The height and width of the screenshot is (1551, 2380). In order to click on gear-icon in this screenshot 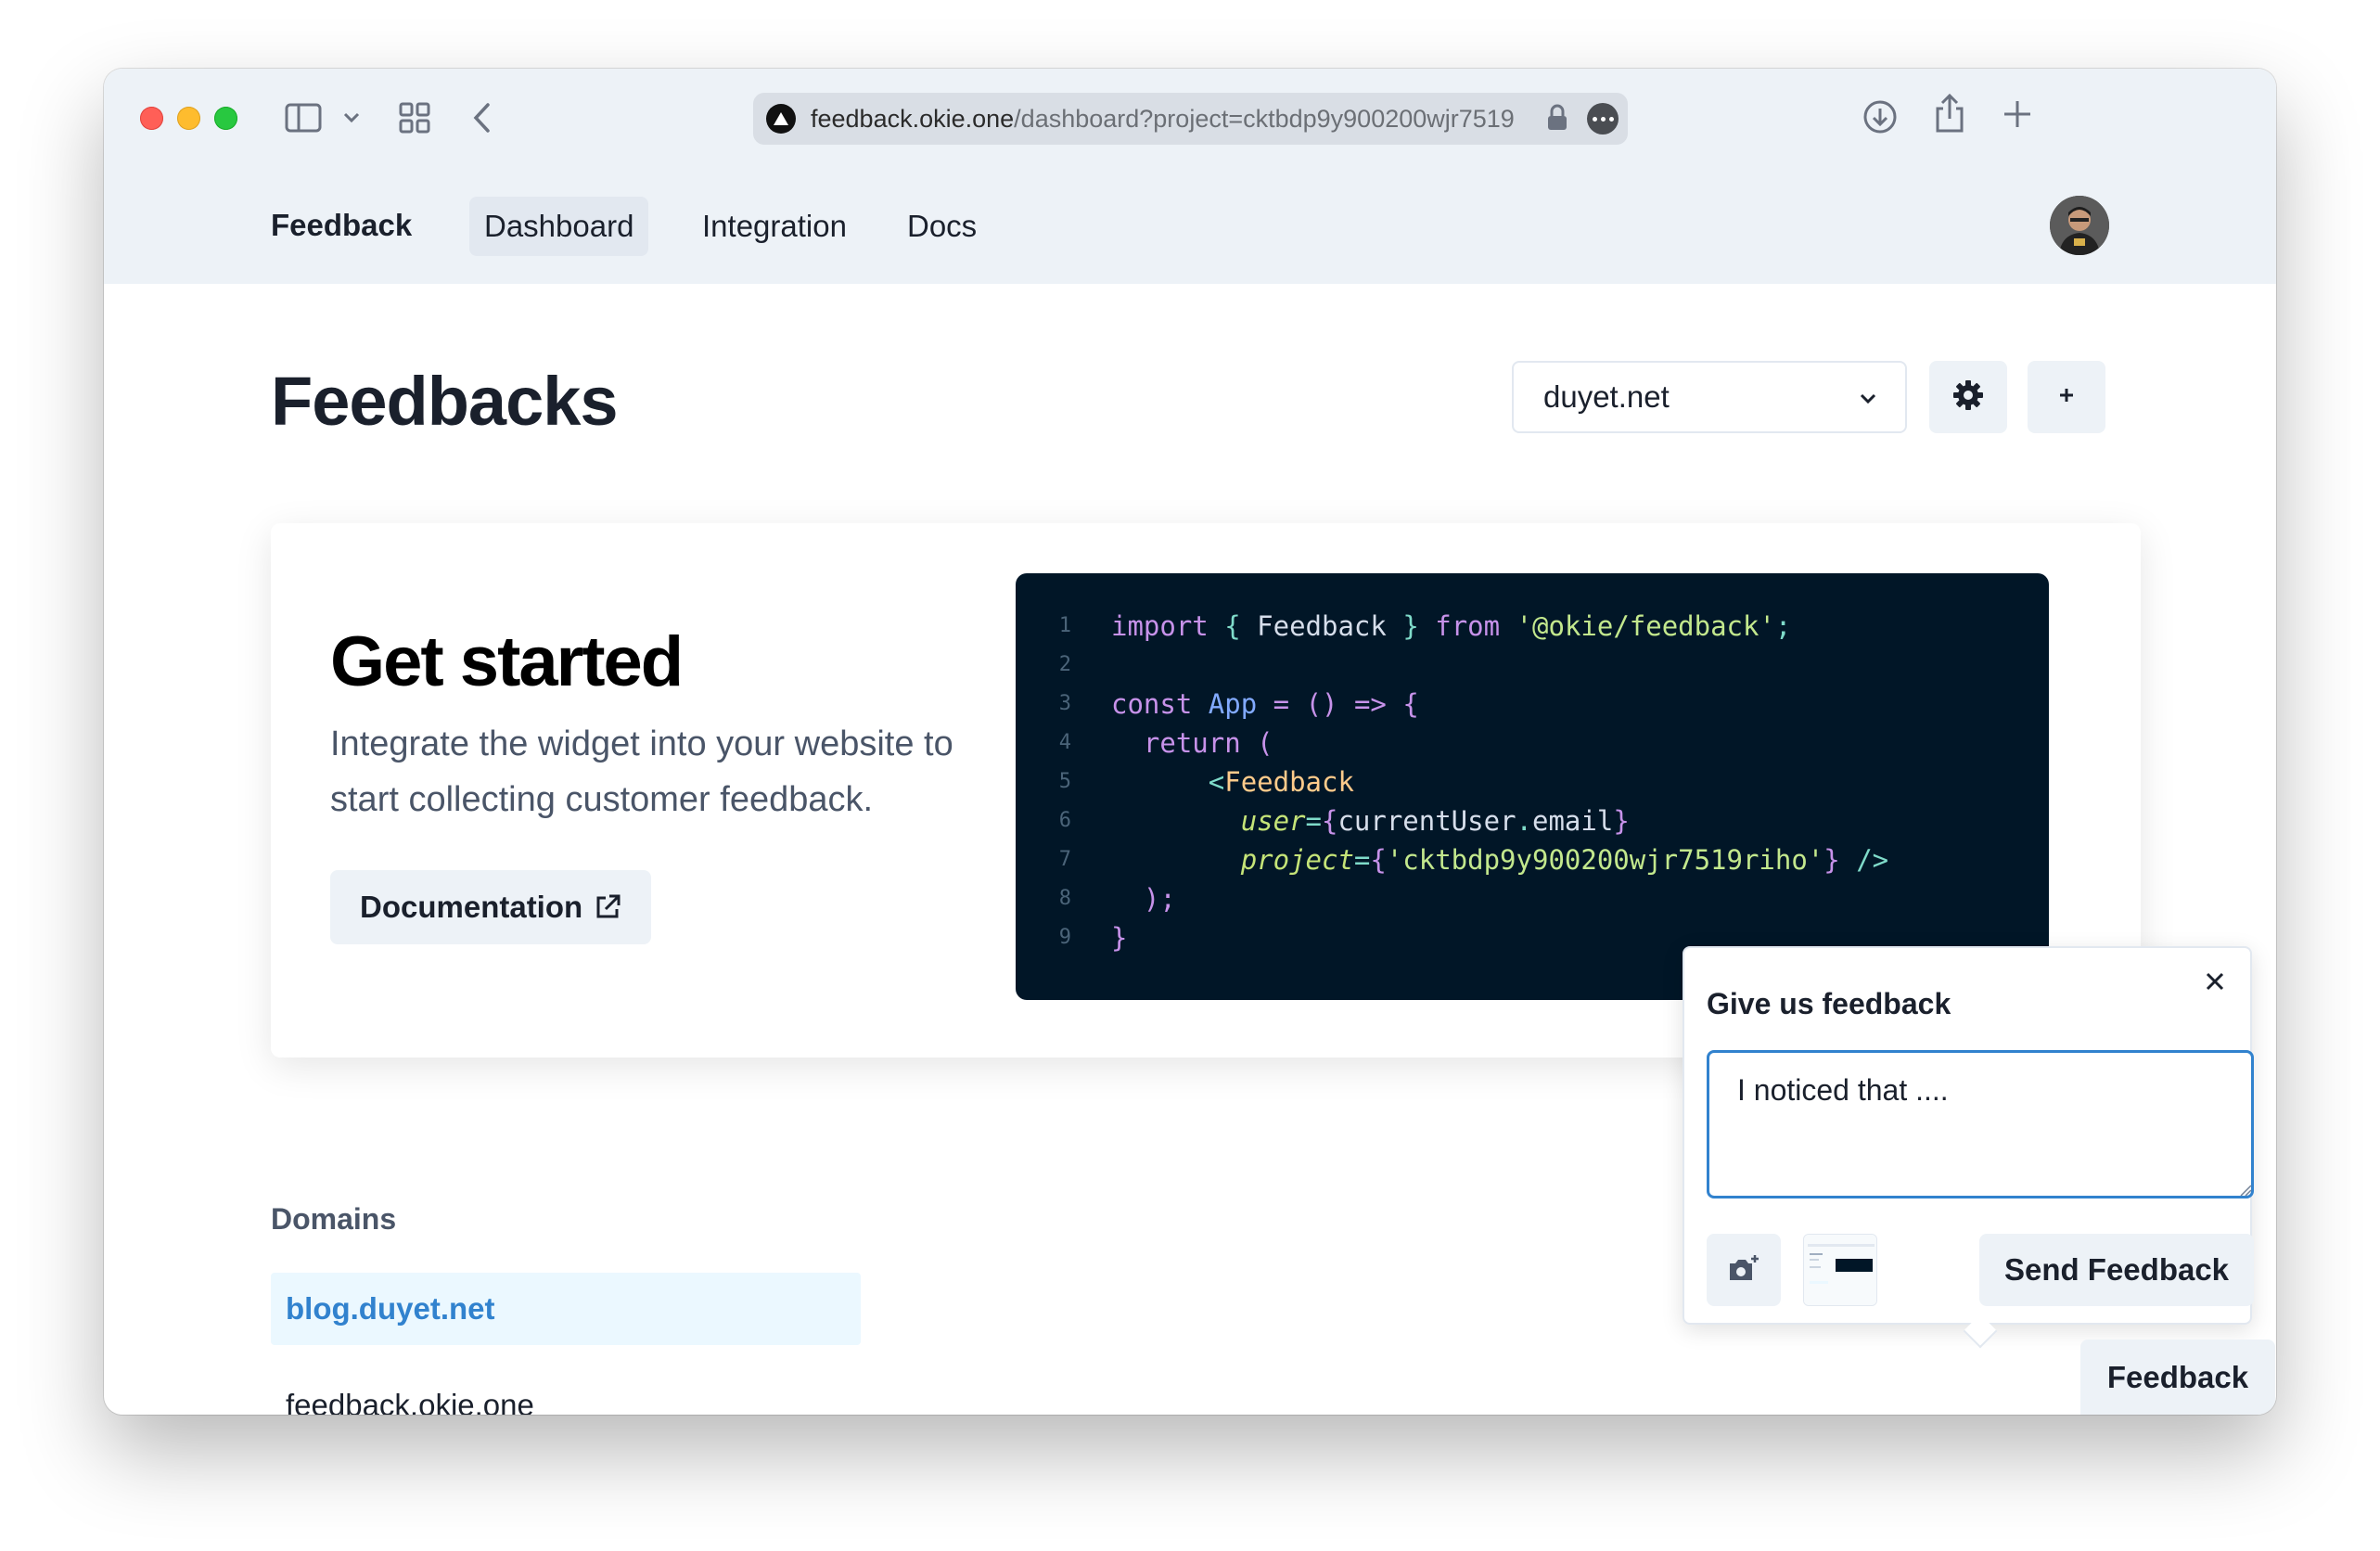, I will do `click(1968, 397)`.